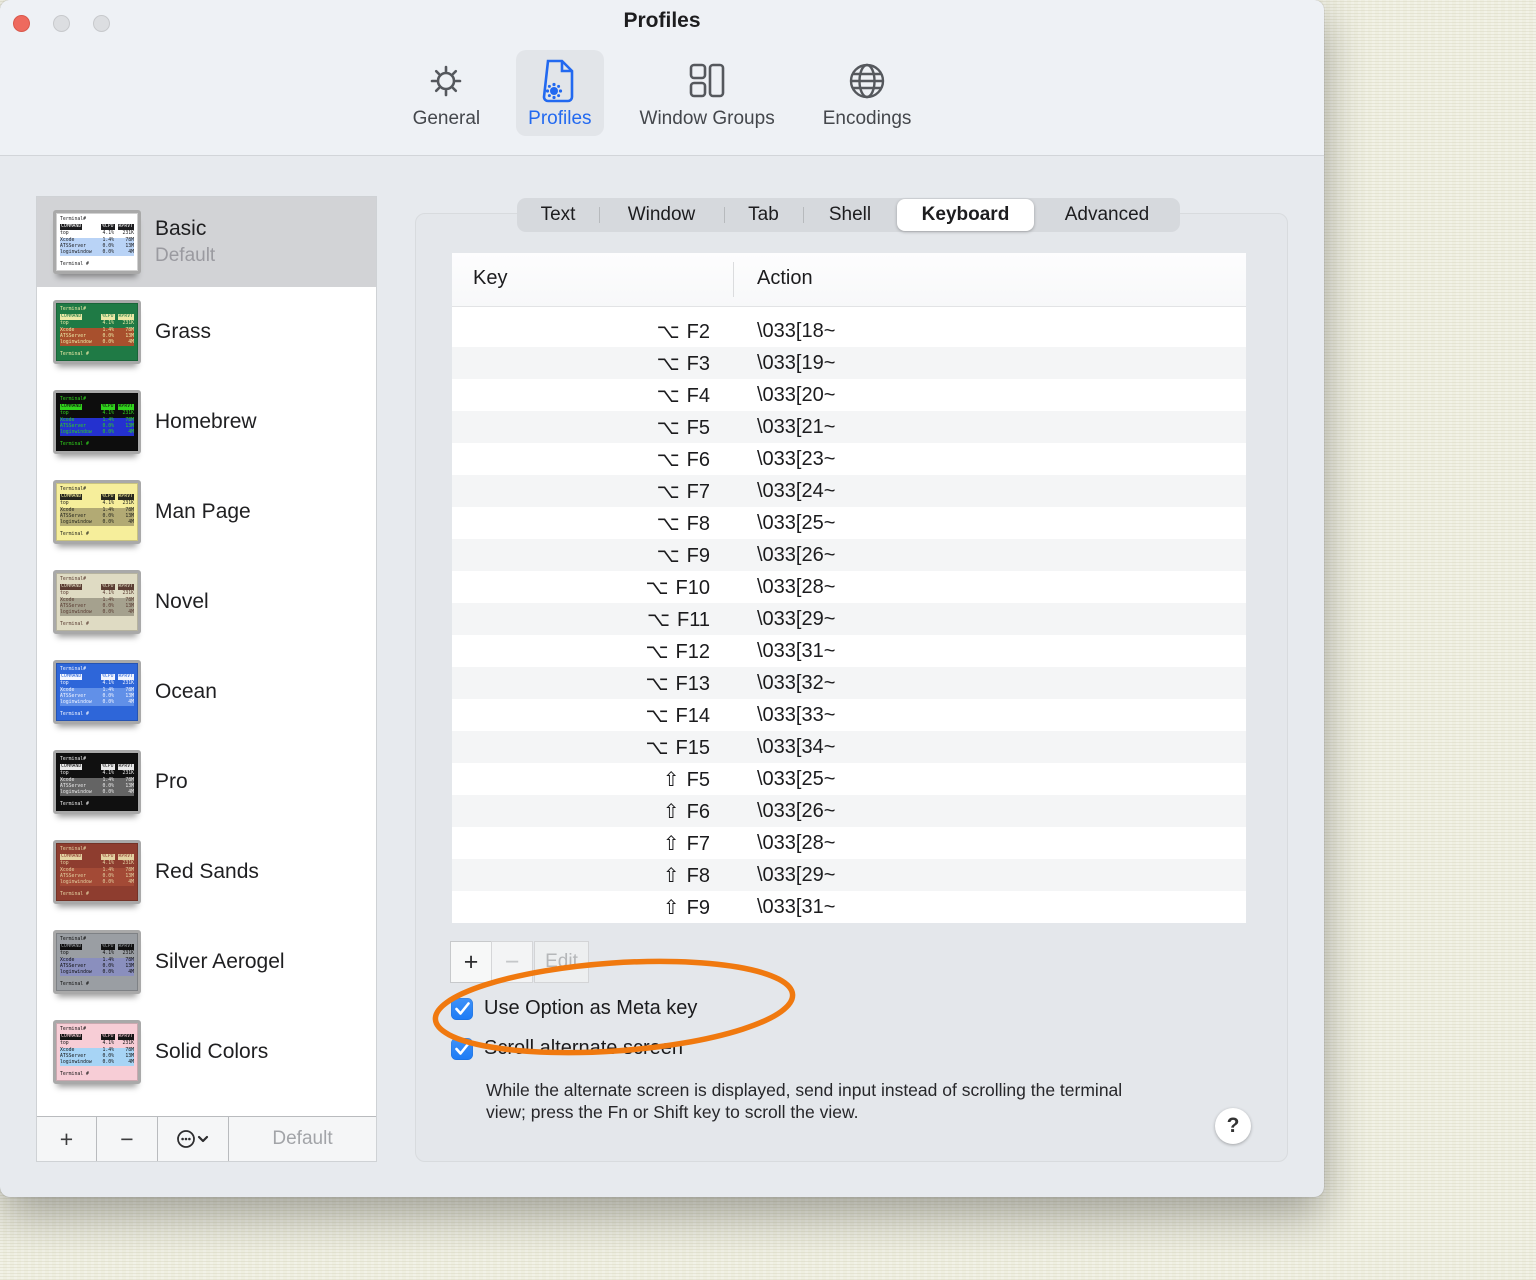 Image resolution: width=1536 pixels, height=1280 pixels. What do you see at coordinates (181, 228) in the screenshot?
I see `profile-name: Basic` at bounding box center [181, 228].